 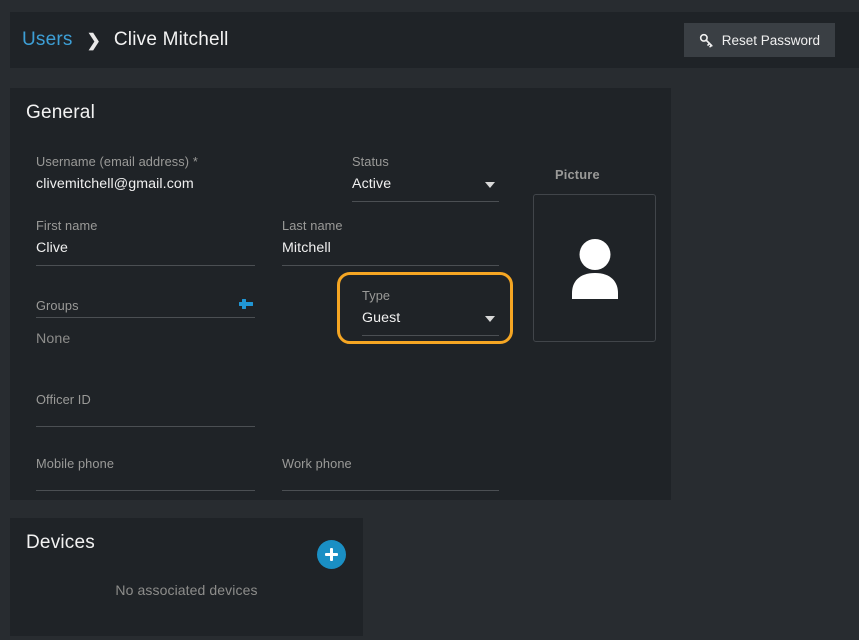 I want to click on officer-id-label: Officer ID, so click(x=63, y=399).